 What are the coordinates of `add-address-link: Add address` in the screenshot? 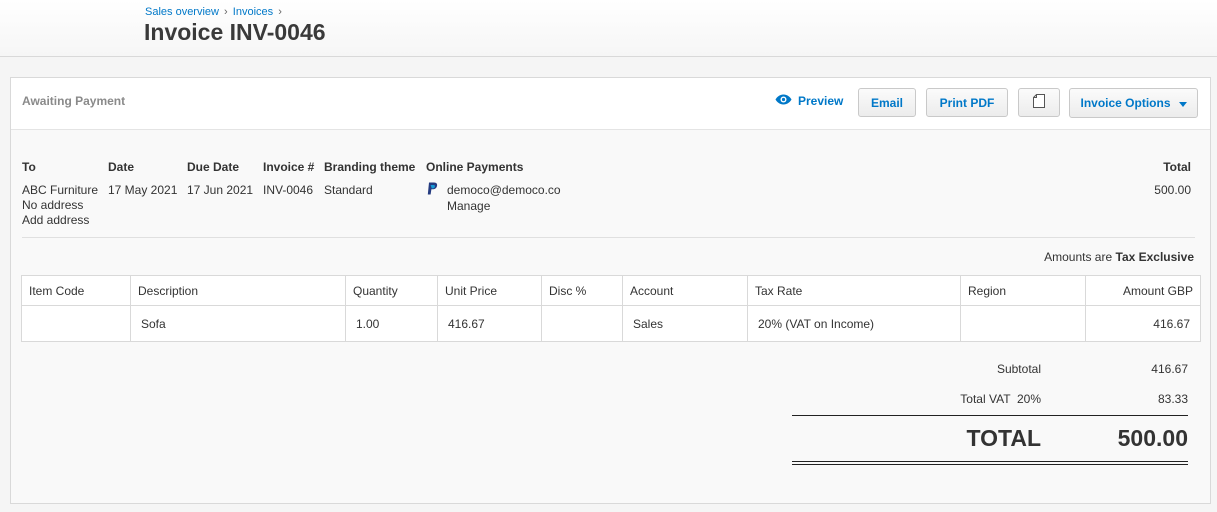 It's located at (55, 220).